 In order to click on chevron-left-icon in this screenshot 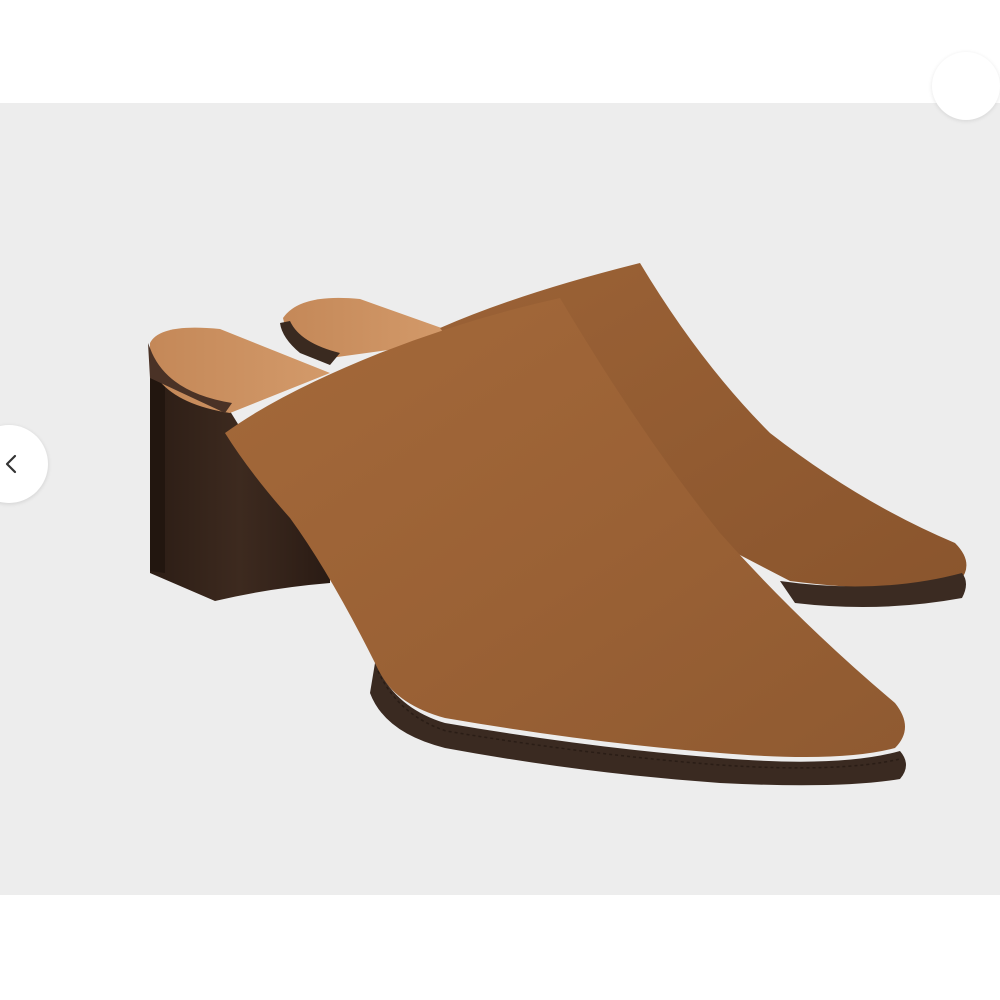, I will do `click(11, 464)`.